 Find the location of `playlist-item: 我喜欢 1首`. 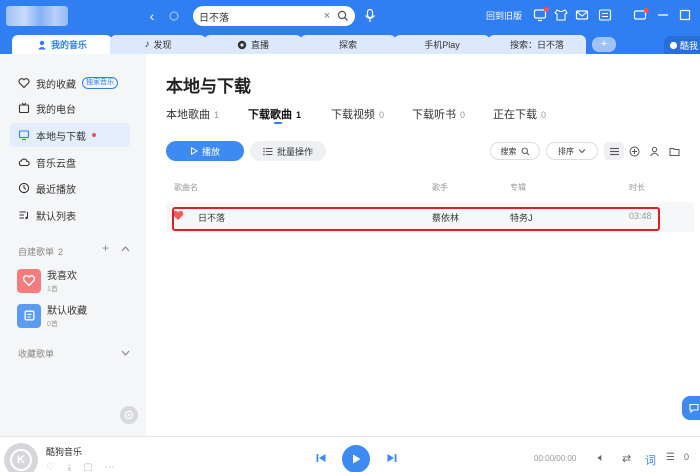

playlist-item: 我喜欢 1首 is located at coordinates (47, 280).